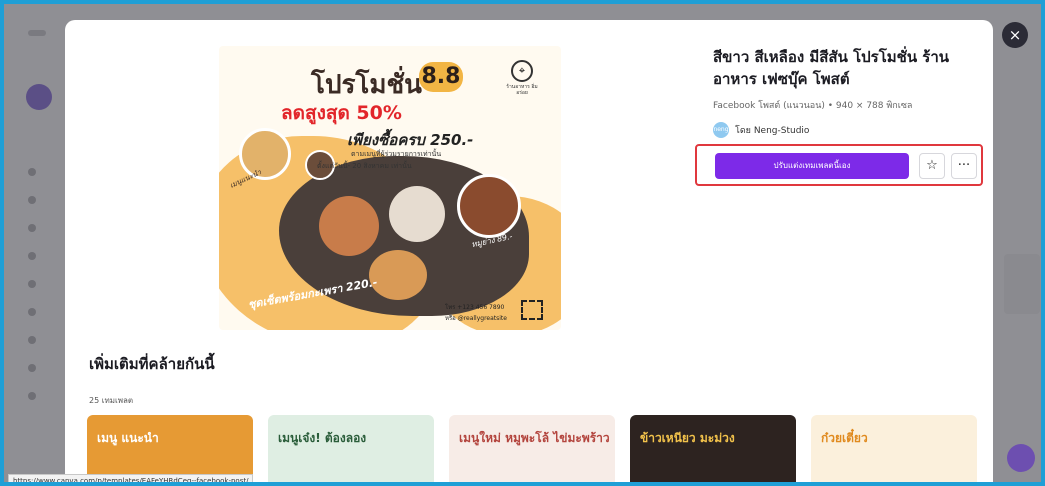 The height and width of the screenshot is (486, 1045). I want to click on thumb-text: เมนูใหม่ หมูพะโล้ ไข่มะพร้าว, so click(534, 438).